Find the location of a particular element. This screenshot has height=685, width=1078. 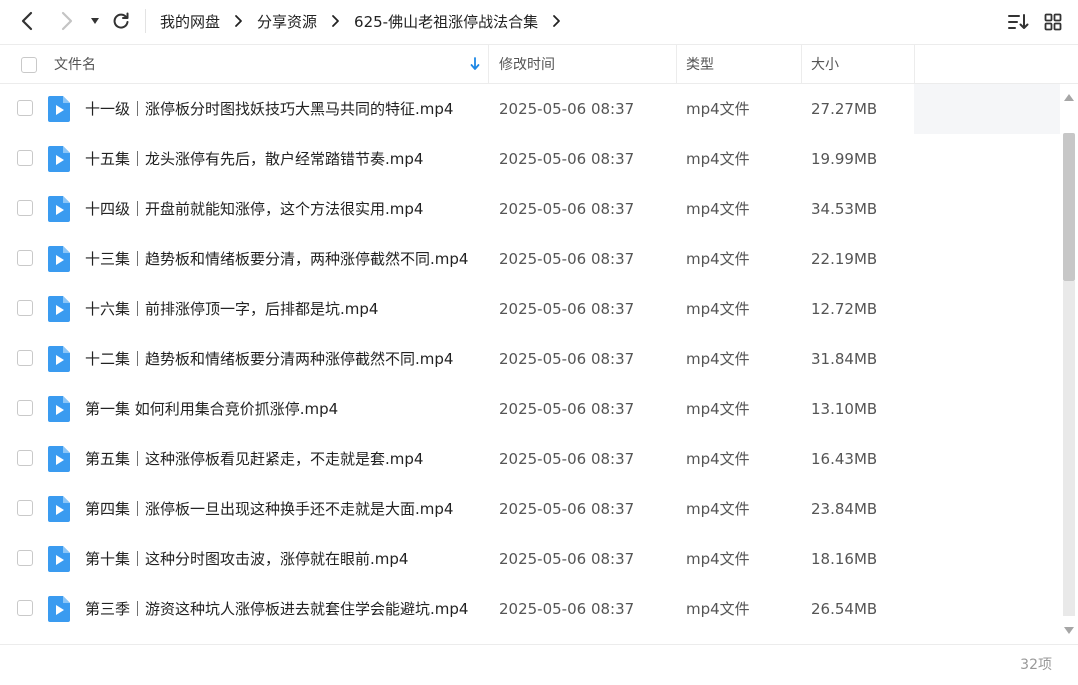

column-name: 文件名 is located at coordinates (75, 64).